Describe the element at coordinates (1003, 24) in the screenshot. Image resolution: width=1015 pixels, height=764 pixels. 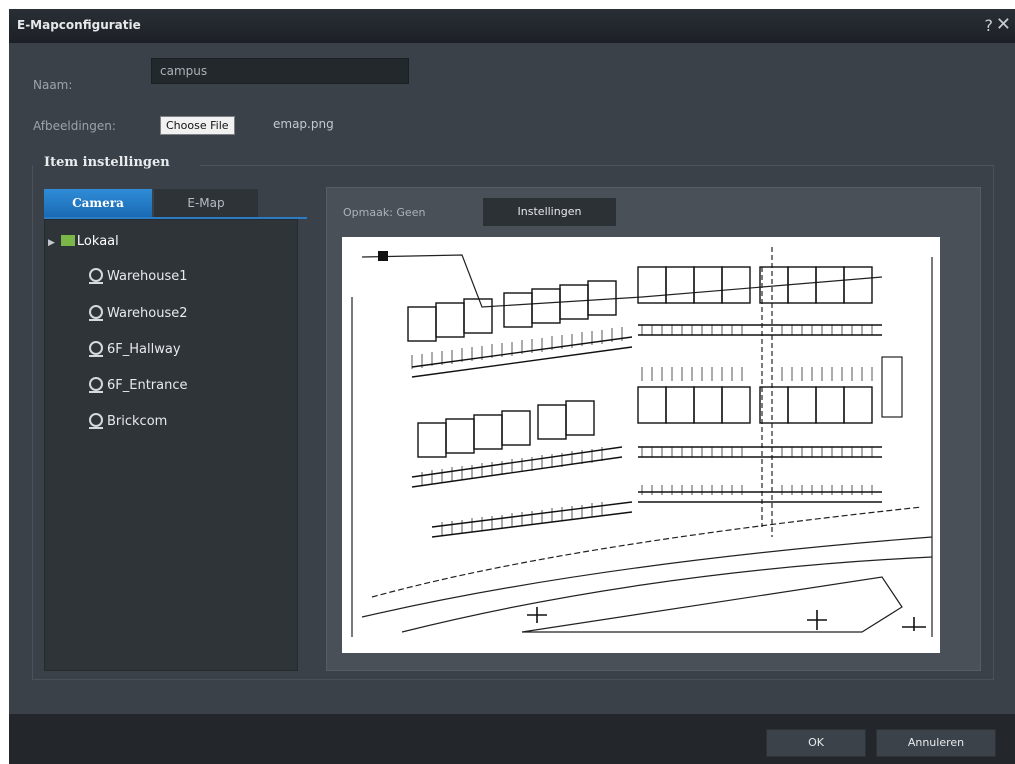
I see `close-icon: ✕` at that location.